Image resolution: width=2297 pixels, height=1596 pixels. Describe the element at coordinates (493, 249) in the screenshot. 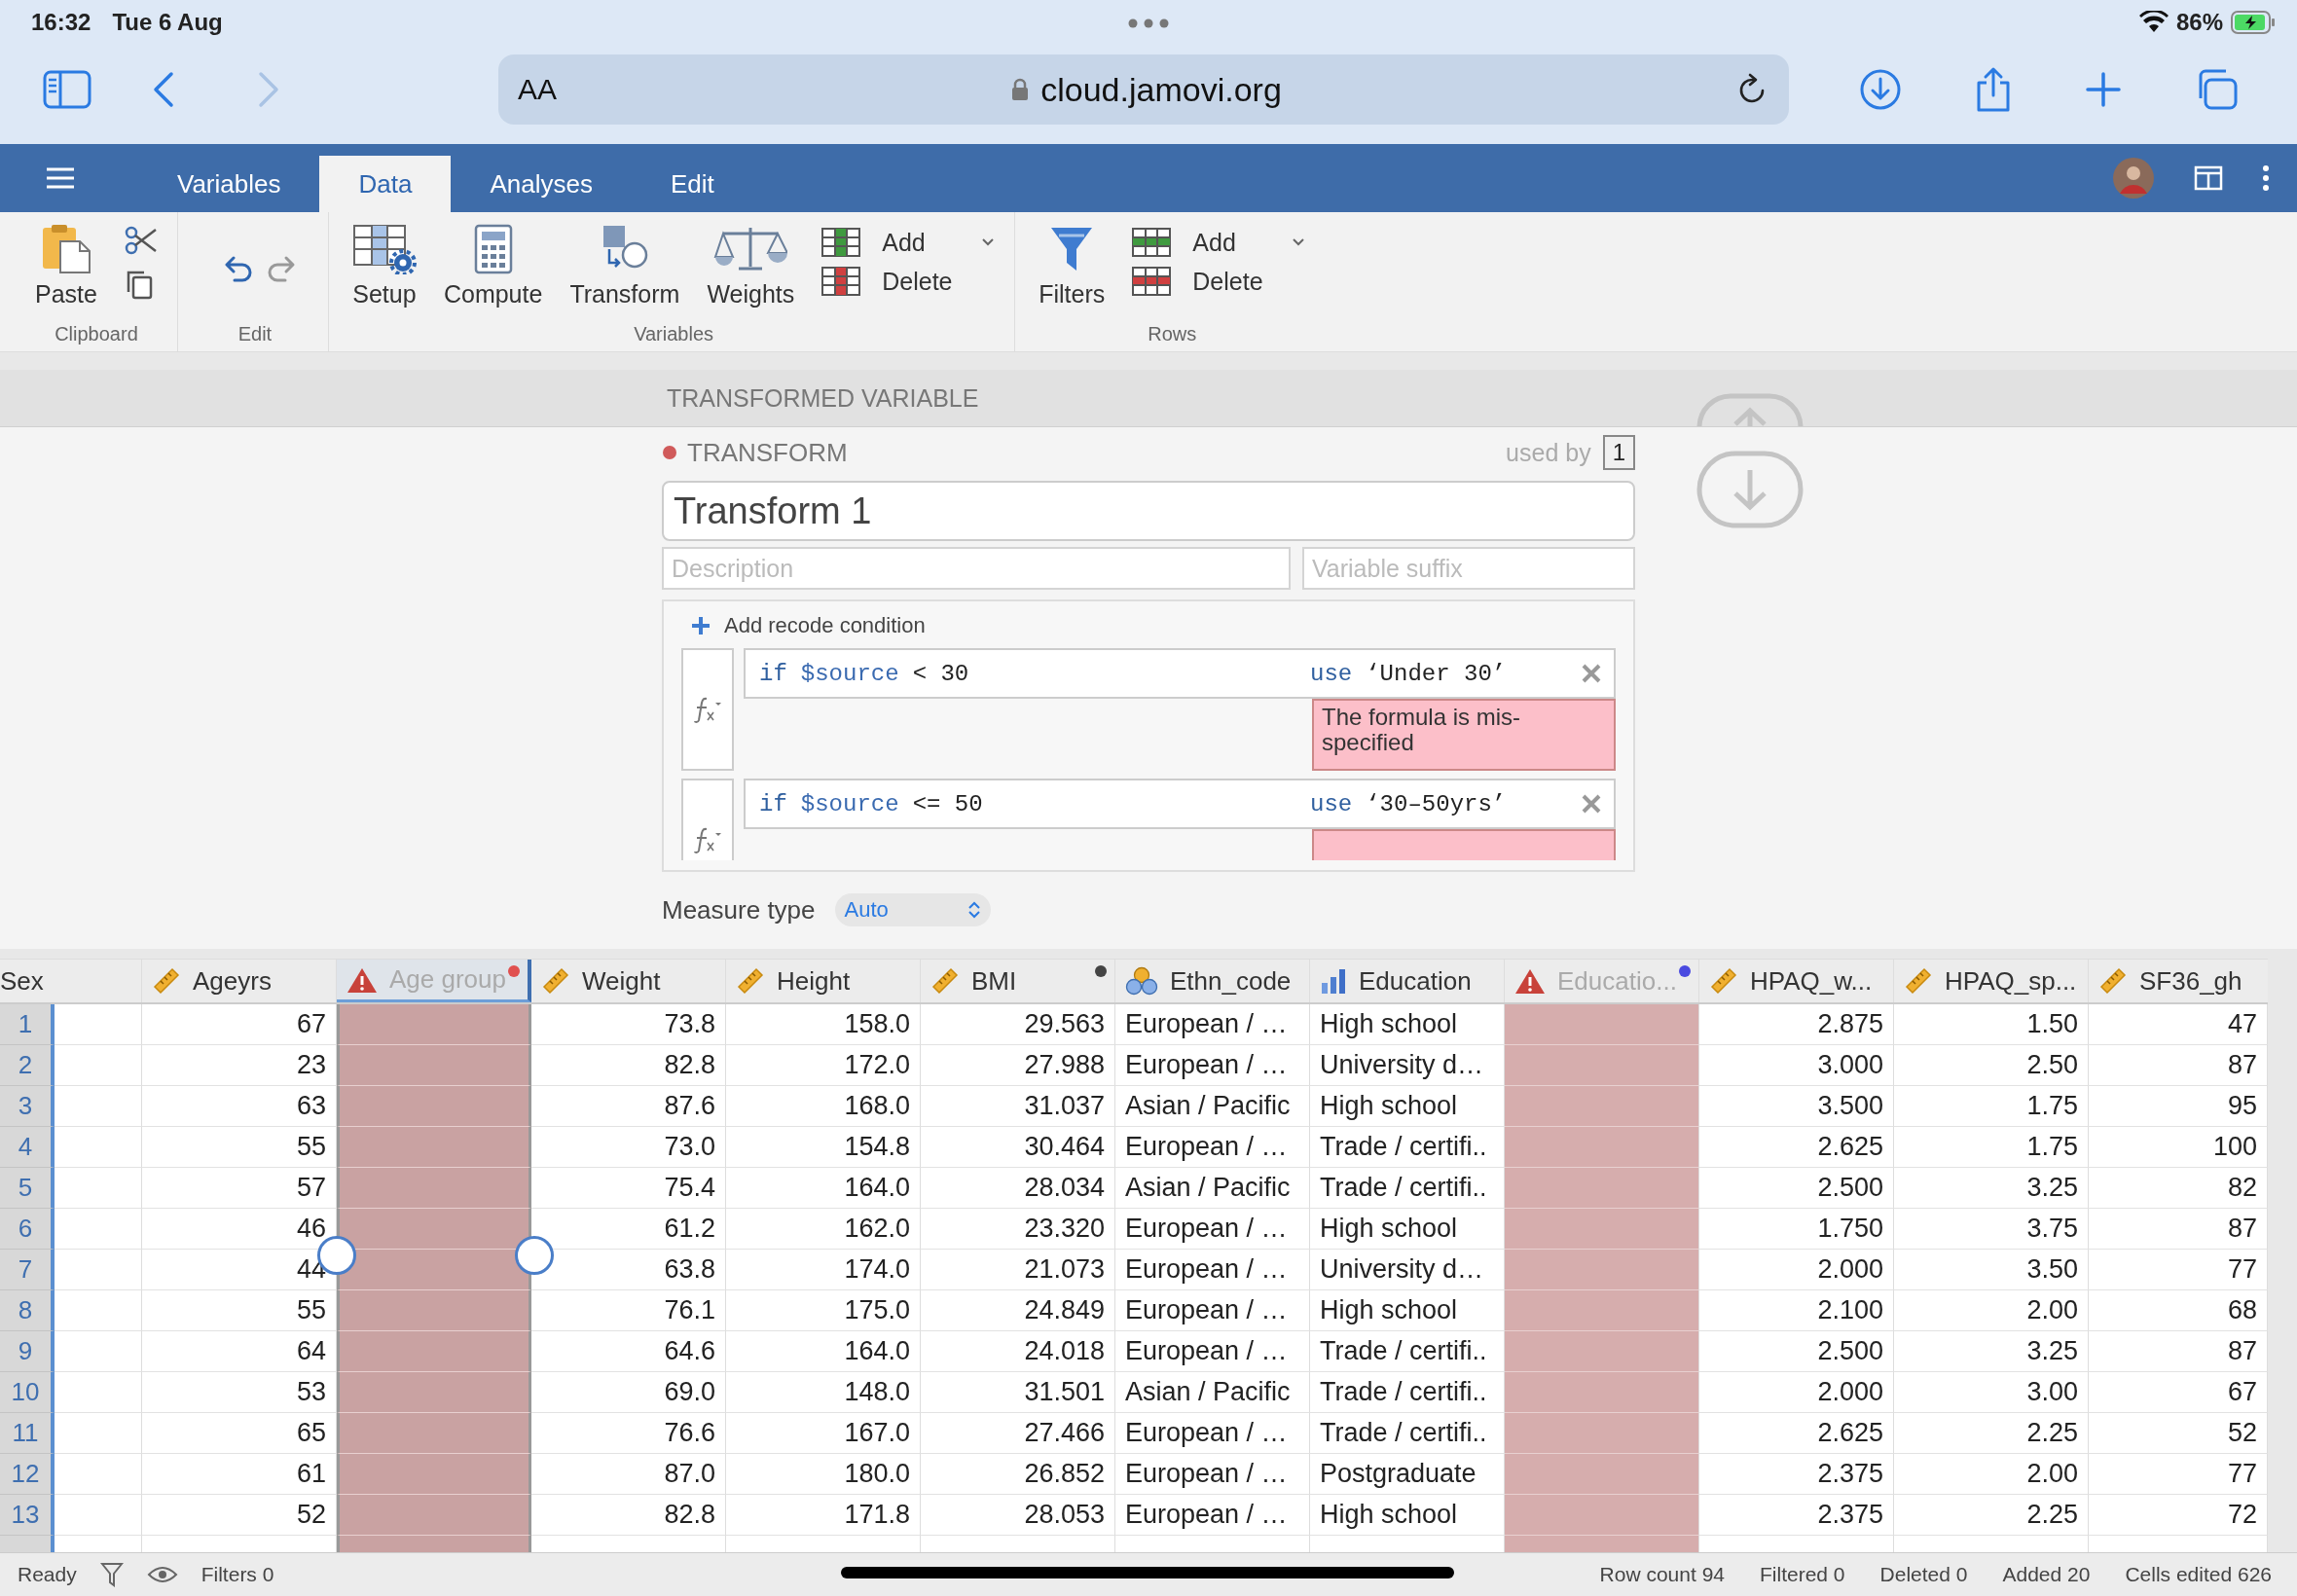

I see `calculator-icon` at that location.